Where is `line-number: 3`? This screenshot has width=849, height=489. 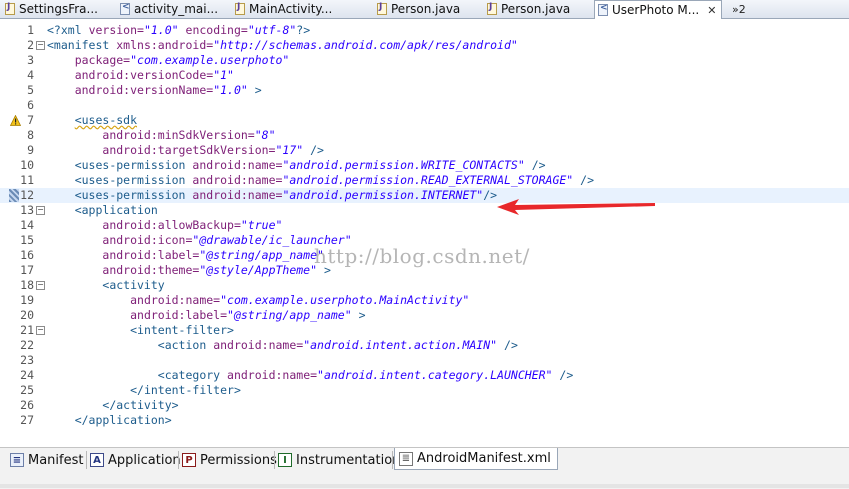
line-number: 3 is located at coordinates (30, 60).